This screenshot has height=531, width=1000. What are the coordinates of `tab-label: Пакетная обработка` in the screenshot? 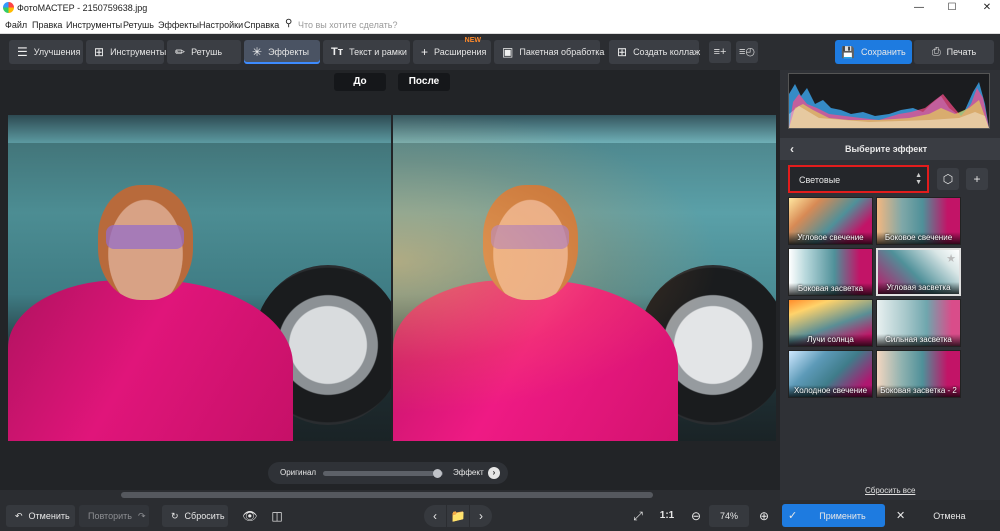 It's located at (562, 52).